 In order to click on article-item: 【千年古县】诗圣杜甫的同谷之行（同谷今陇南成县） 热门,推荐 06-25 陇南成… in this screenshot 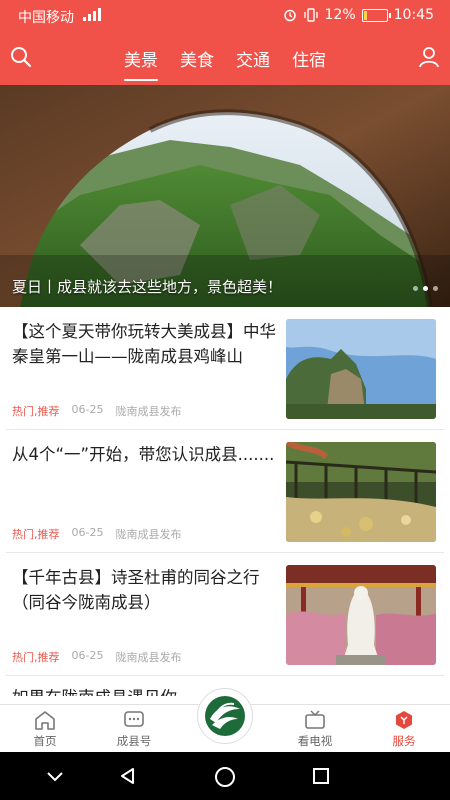, I will do `click(225, 614)`.